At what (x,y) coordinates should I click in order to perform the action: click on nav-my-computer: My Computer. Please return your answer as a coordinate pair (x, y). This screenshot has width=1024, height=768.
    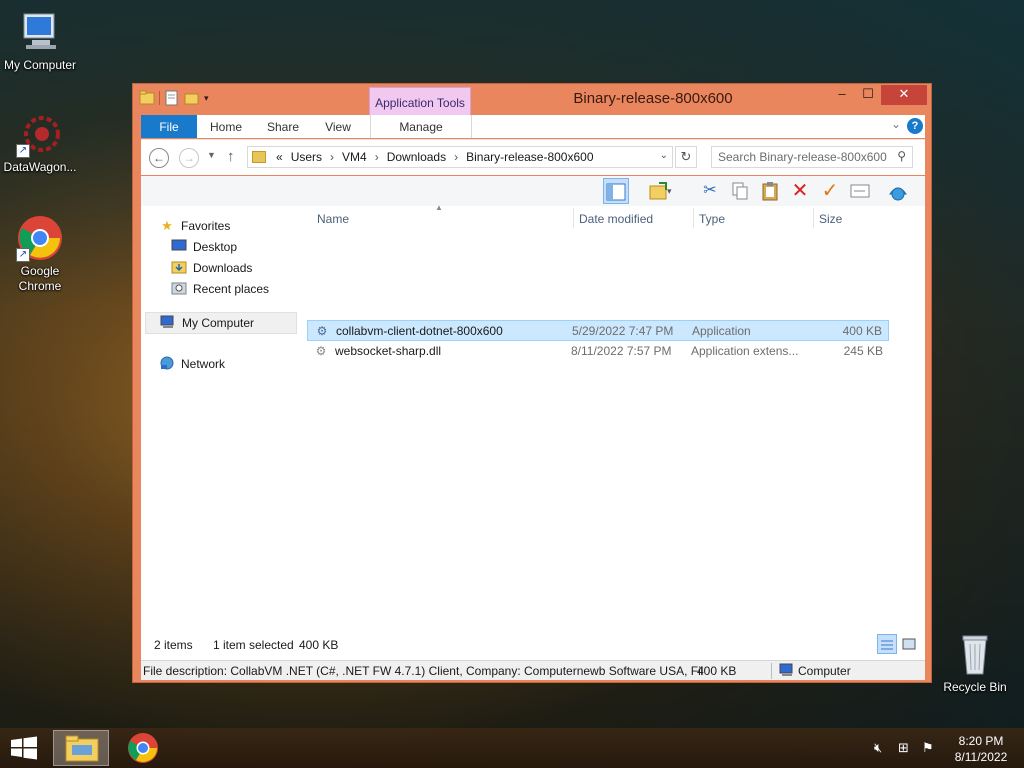
    Looking at the image, I should click on (221, 323).